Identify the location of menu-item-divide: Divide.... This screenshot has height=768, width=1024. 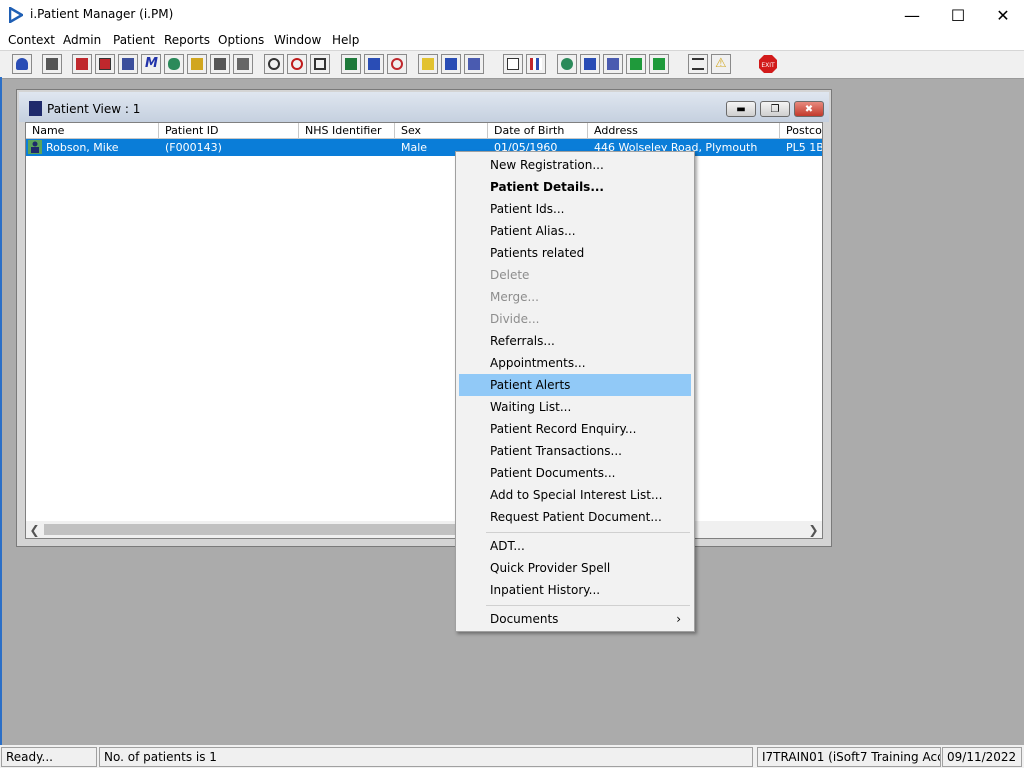
(515, 319).